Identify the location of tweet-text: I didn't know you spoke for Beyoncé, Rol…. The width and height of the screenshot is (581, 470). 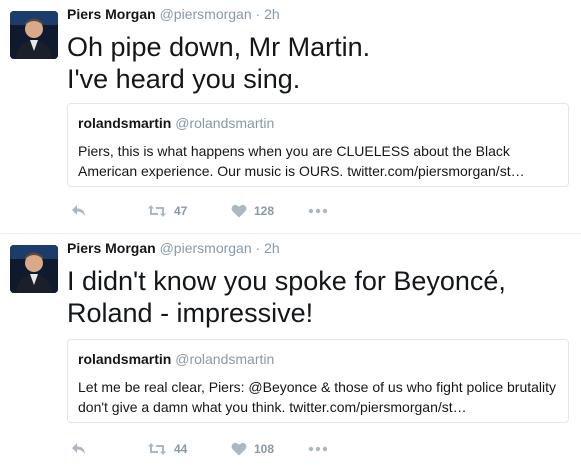
(286, 297).